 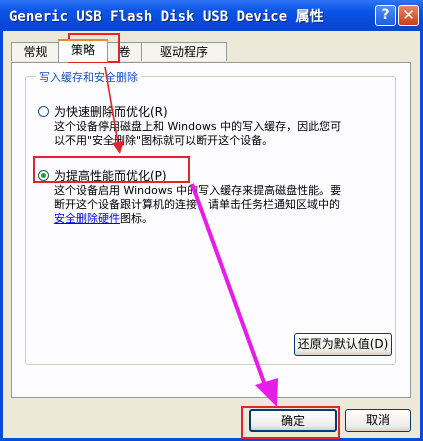 I want to click on tab-policies: 策略, so click(x=83, y=50).